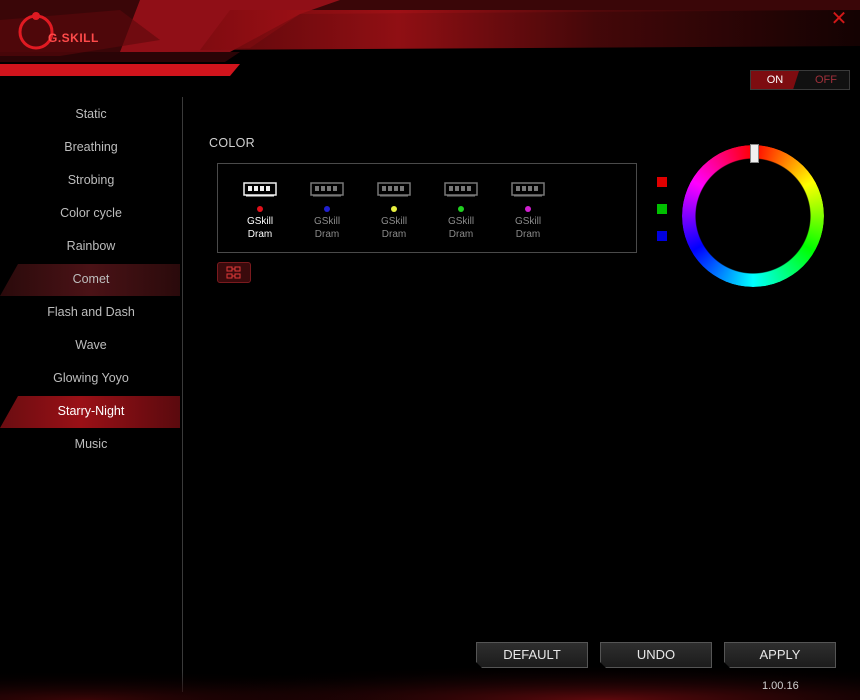 Image resolution: width=860 pixels, height=700 pixels. I want to click on sidebar-item-wave: Wave, so click(91, 345).